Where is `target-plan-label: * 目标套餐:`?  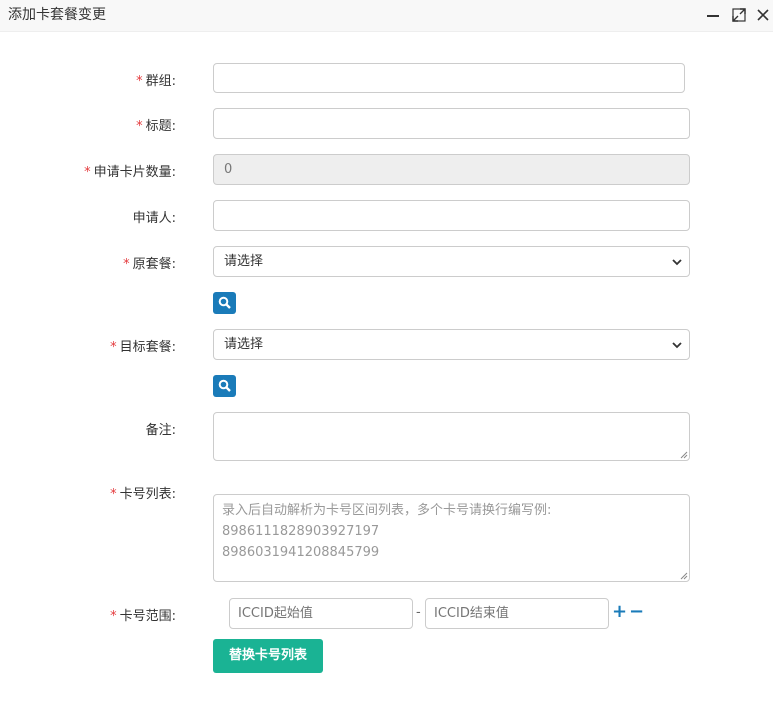
target-plan-label: * 目标套餐: is located at coordinates (143, 345).